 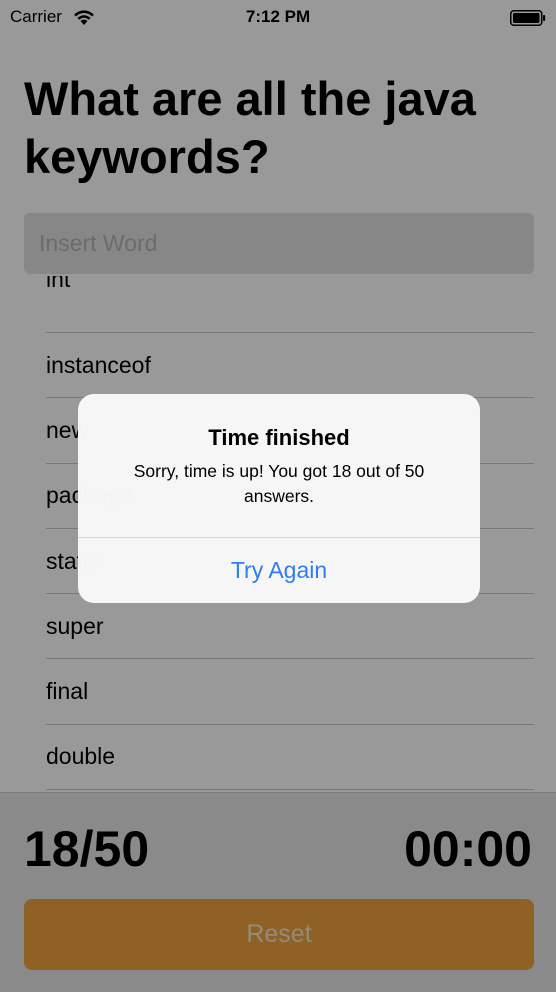 I want to click on alert-title: Time finished, so click(x=279, y=437).